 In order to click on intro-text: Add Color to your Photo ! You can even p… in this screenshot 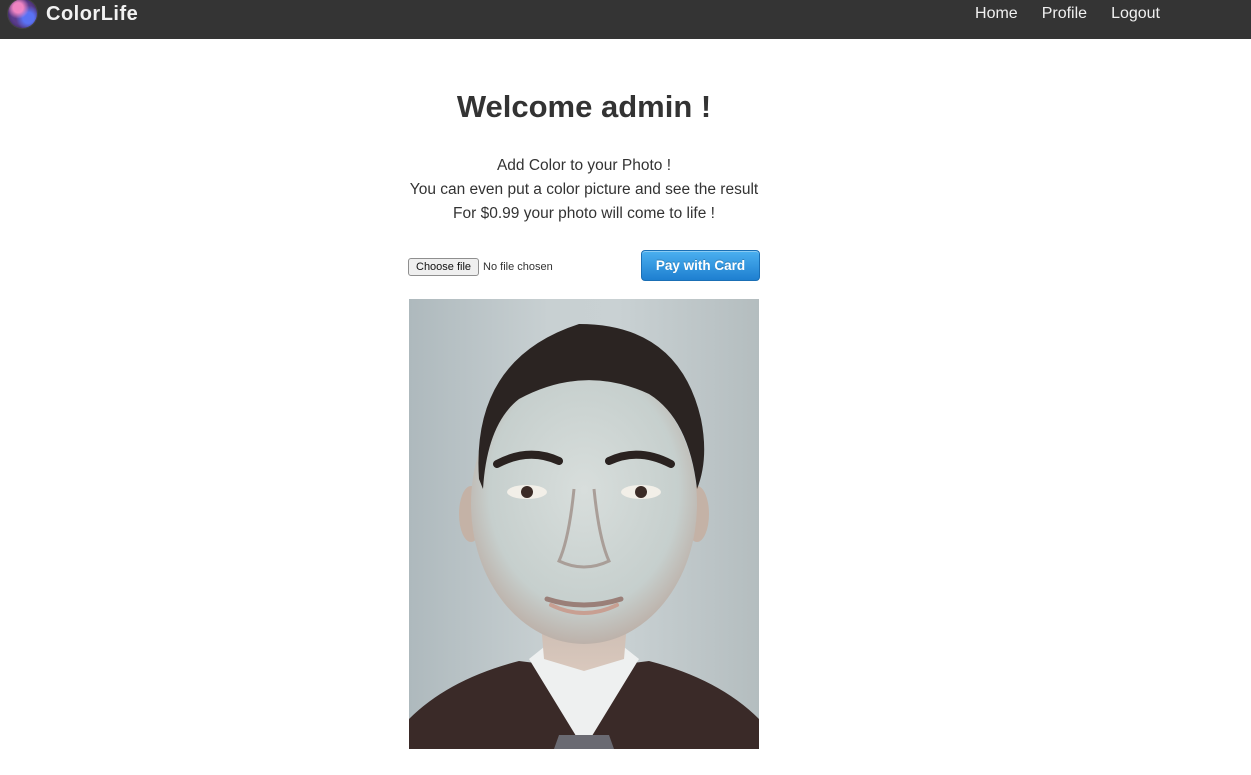, I will do `click(584, 190)`.